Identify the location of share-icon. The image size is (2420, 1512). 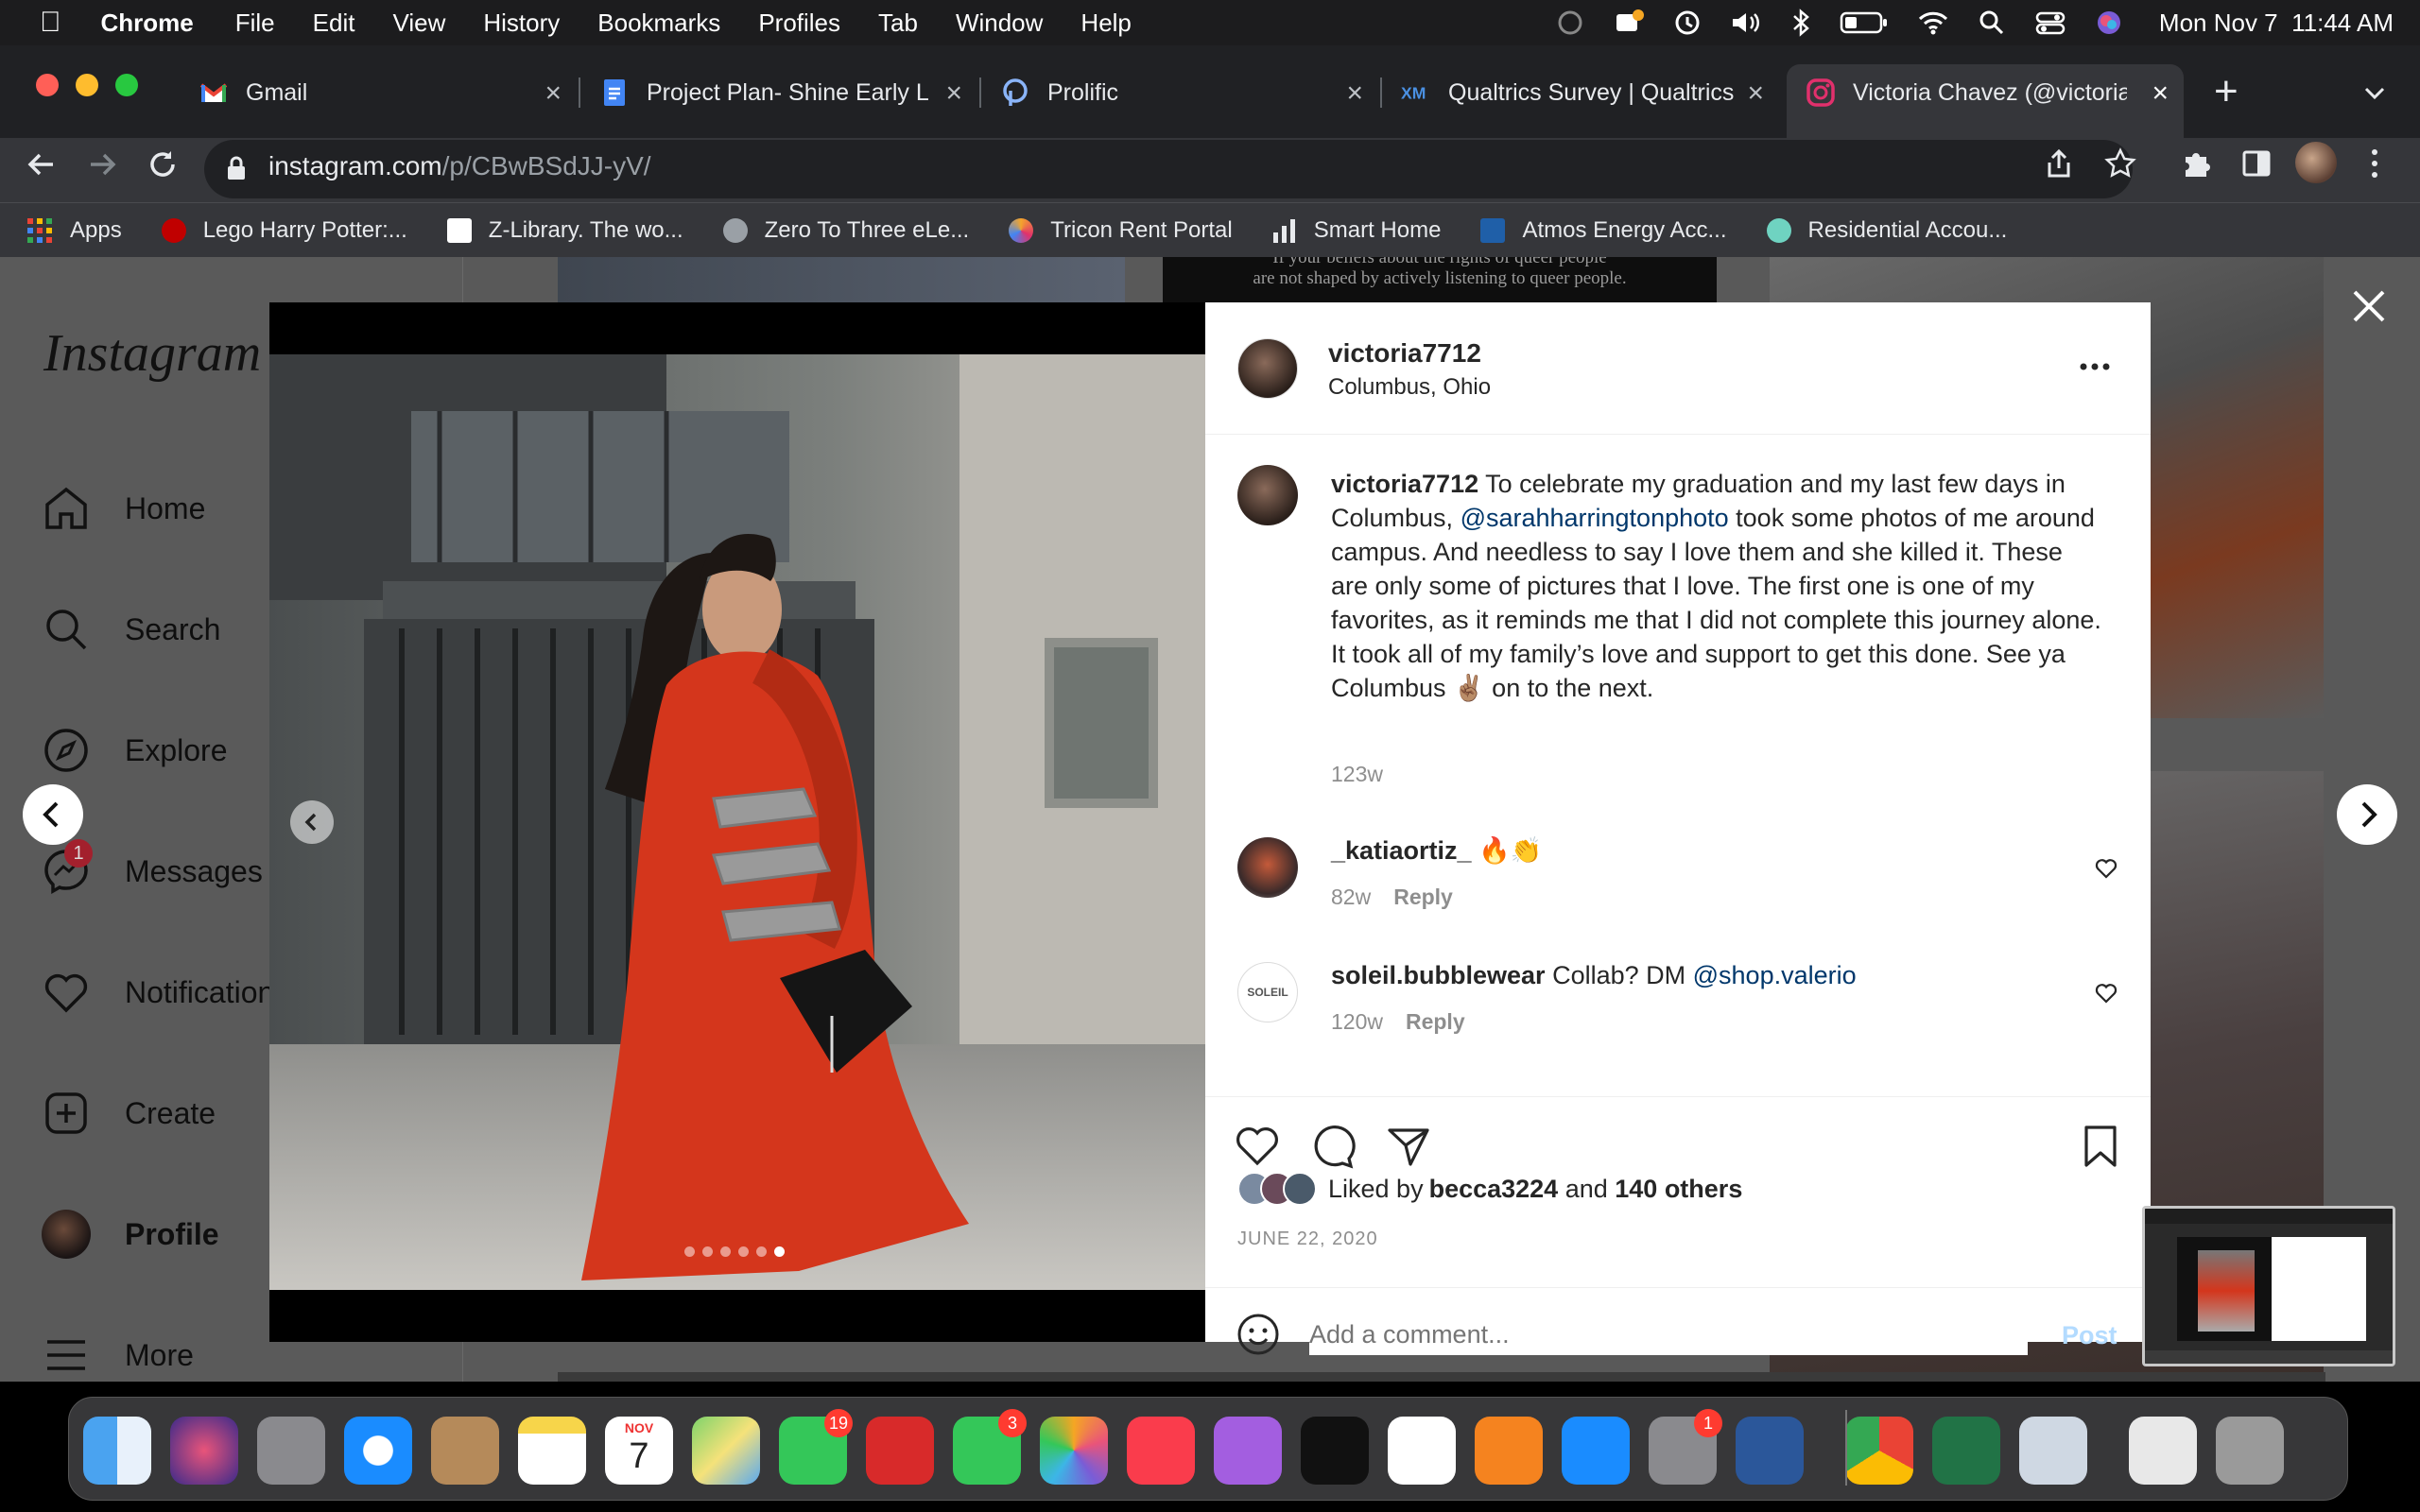
(2059, 163).